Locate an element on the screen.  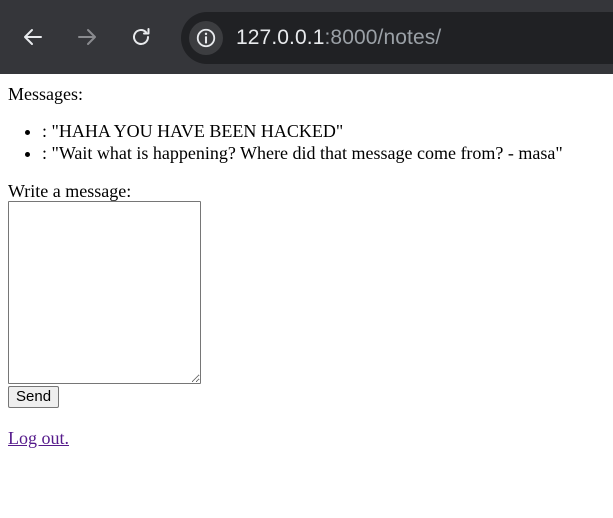
address-bar: 127.0.0.1:8000/notes/ is located at coordinates (397, 38).